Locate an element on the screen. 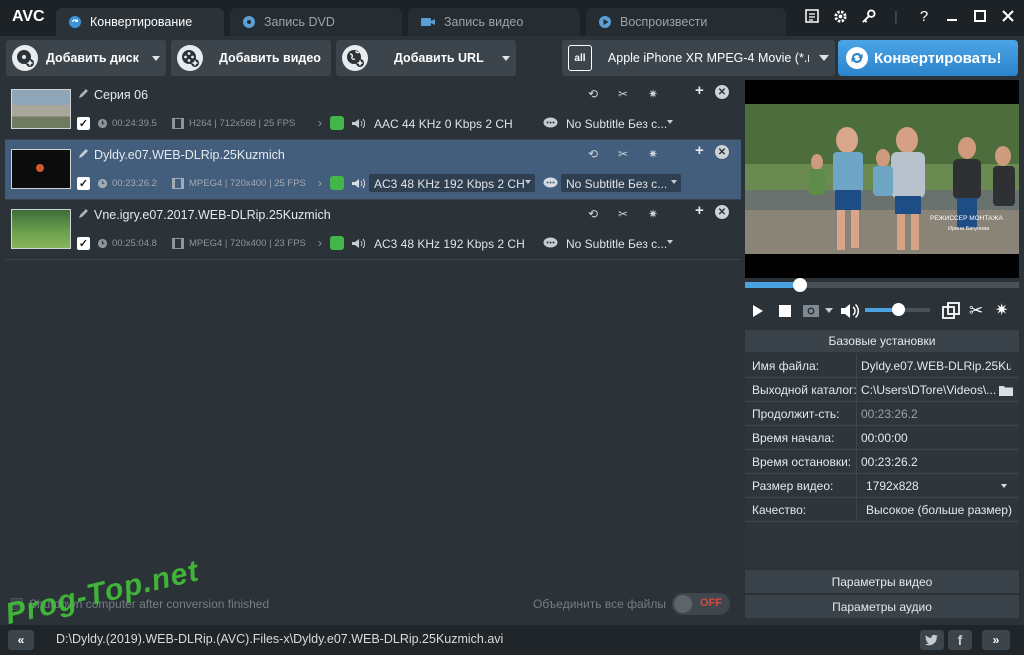 The image size is (1024, 655). setting-value: Высокое (больше размер) is located at coordinates (941, 510).